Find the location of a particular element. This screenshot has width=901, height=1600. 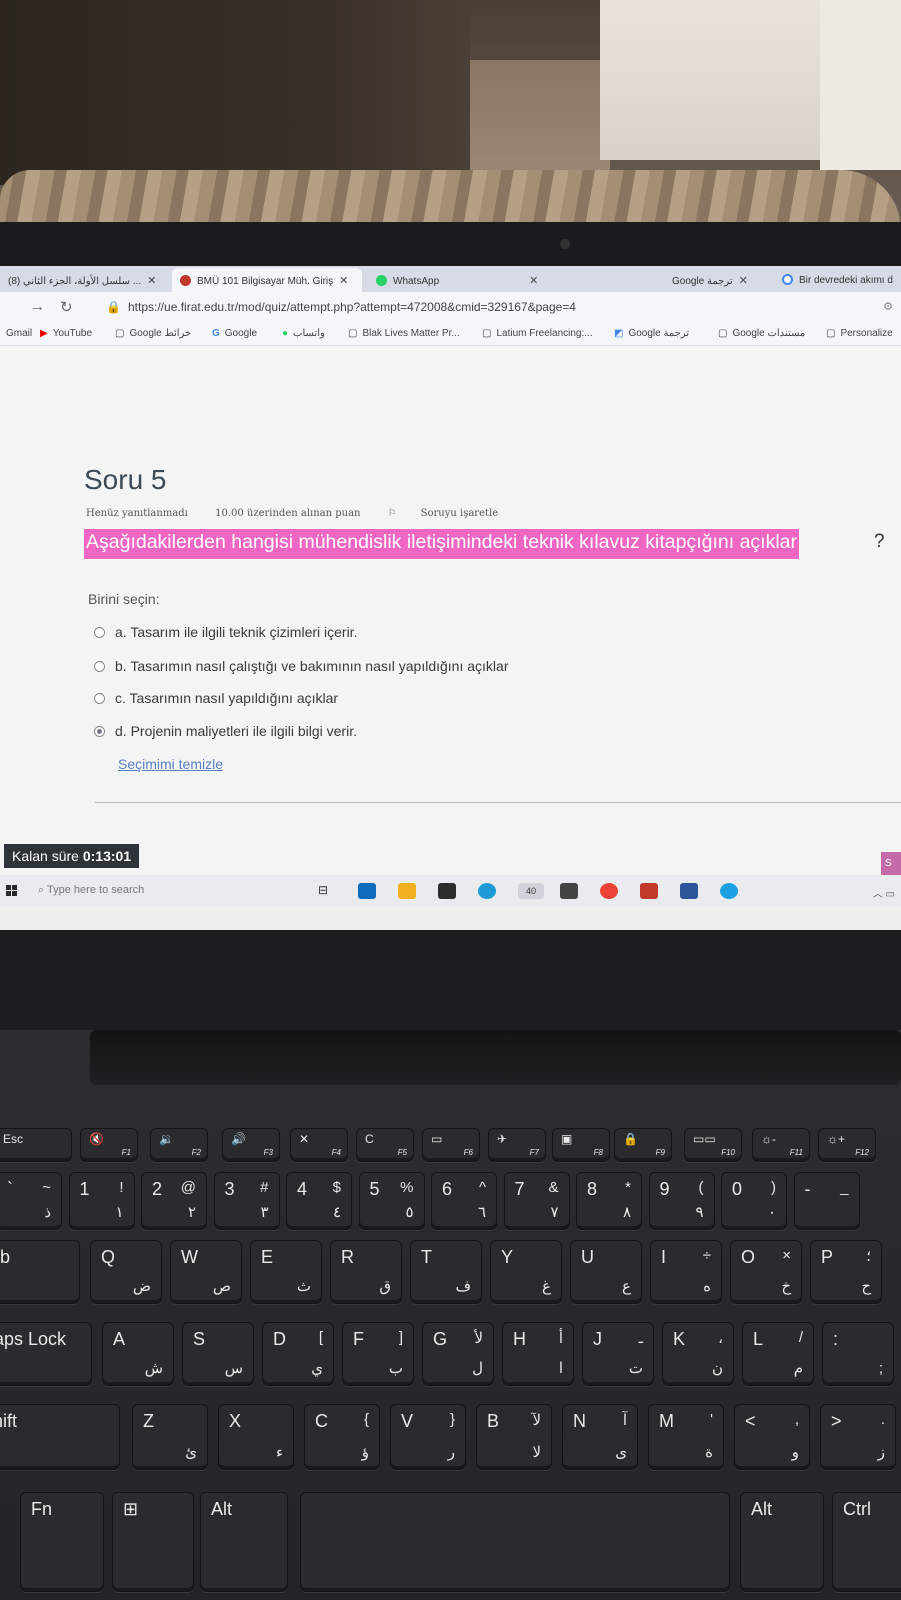

bookmark-google-translate: ◩ Google ترجمة is located at coordinates (651, 333).